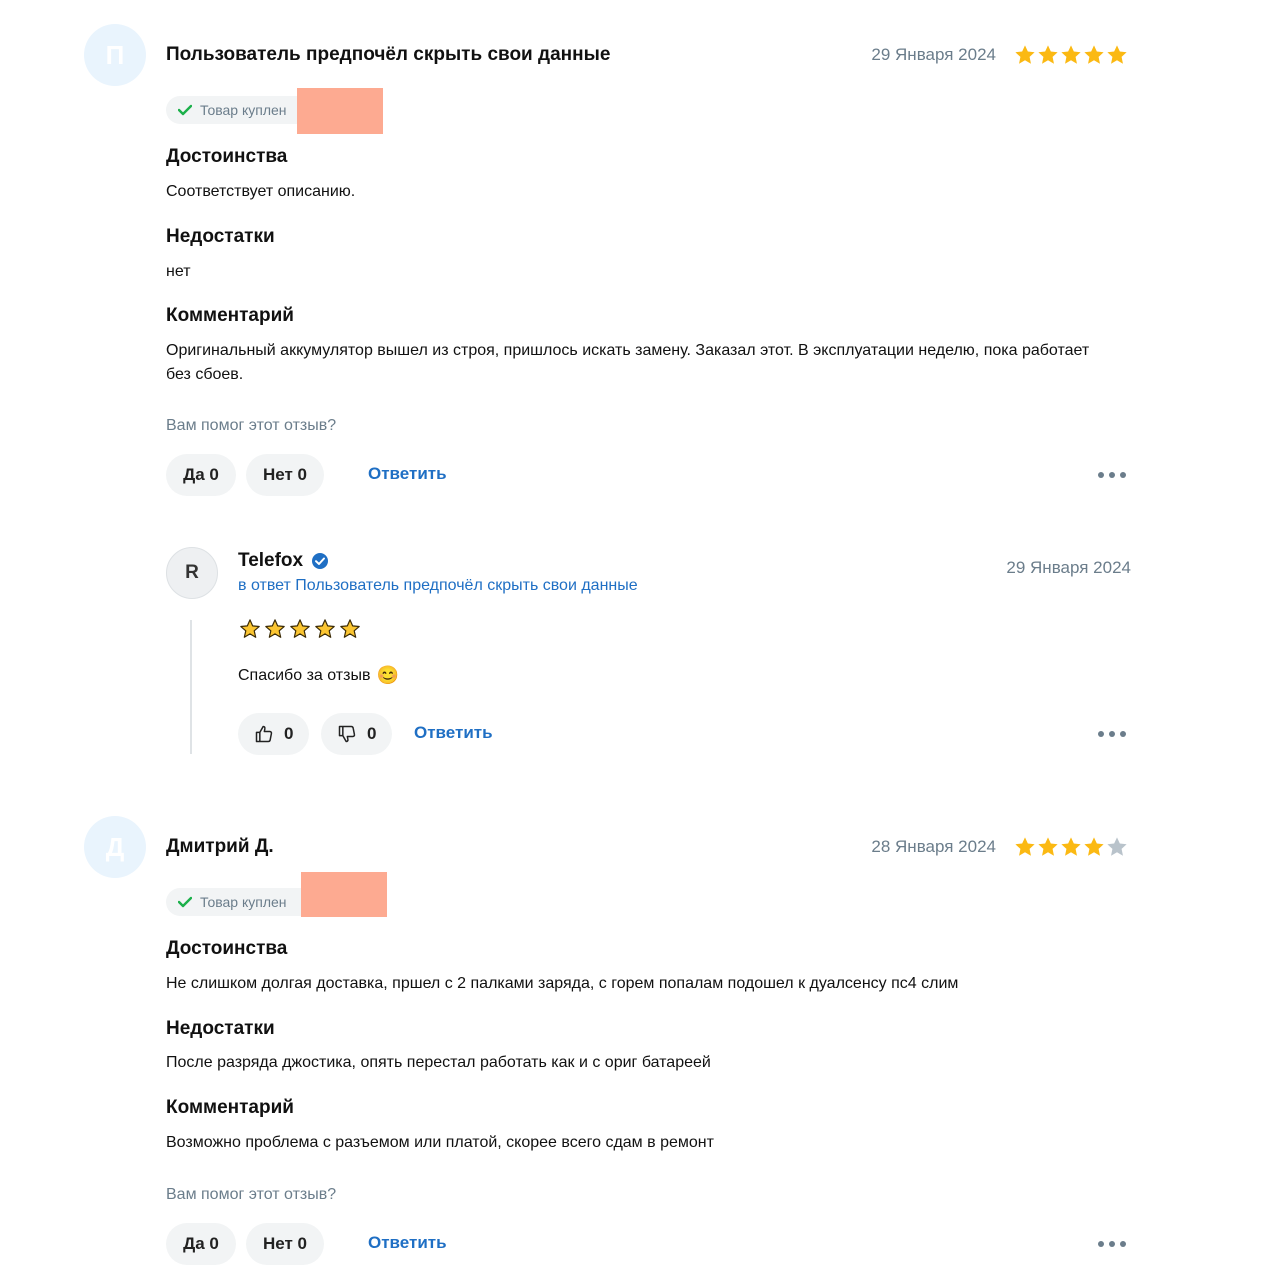 The image size is (1280, 1280). What do you see at coordinates (271, 560) in the screenshot?
I see `seller-name: Telefox` at bounding box center [271, 560].